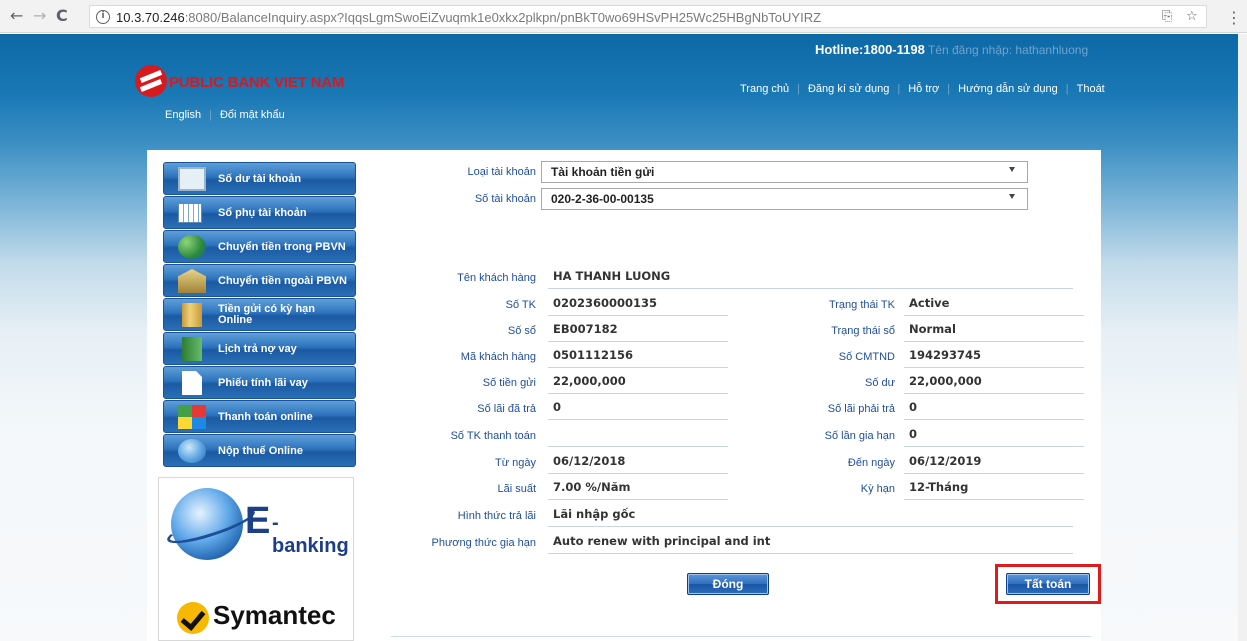 The height and width of the screenshot is (641, 1247). Describe the element at coordinates (870, 49) in the screenshot. I see `hotline-number: Hotline:1800-1198` at that location.